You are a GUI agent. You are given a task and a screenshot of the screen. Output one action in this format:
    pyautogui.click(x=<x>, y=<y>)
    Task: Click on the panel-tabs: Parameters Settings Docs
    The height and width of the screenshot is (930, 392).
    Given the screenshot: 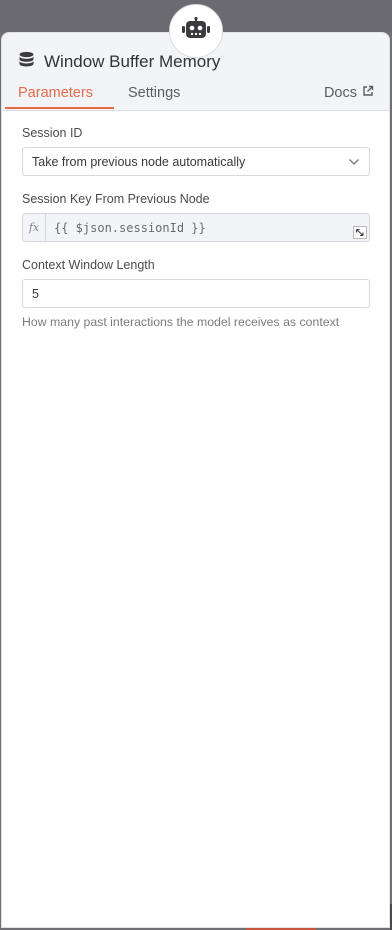 What is the action you would take?
    pyautogui.click(x=195, y=93)
    